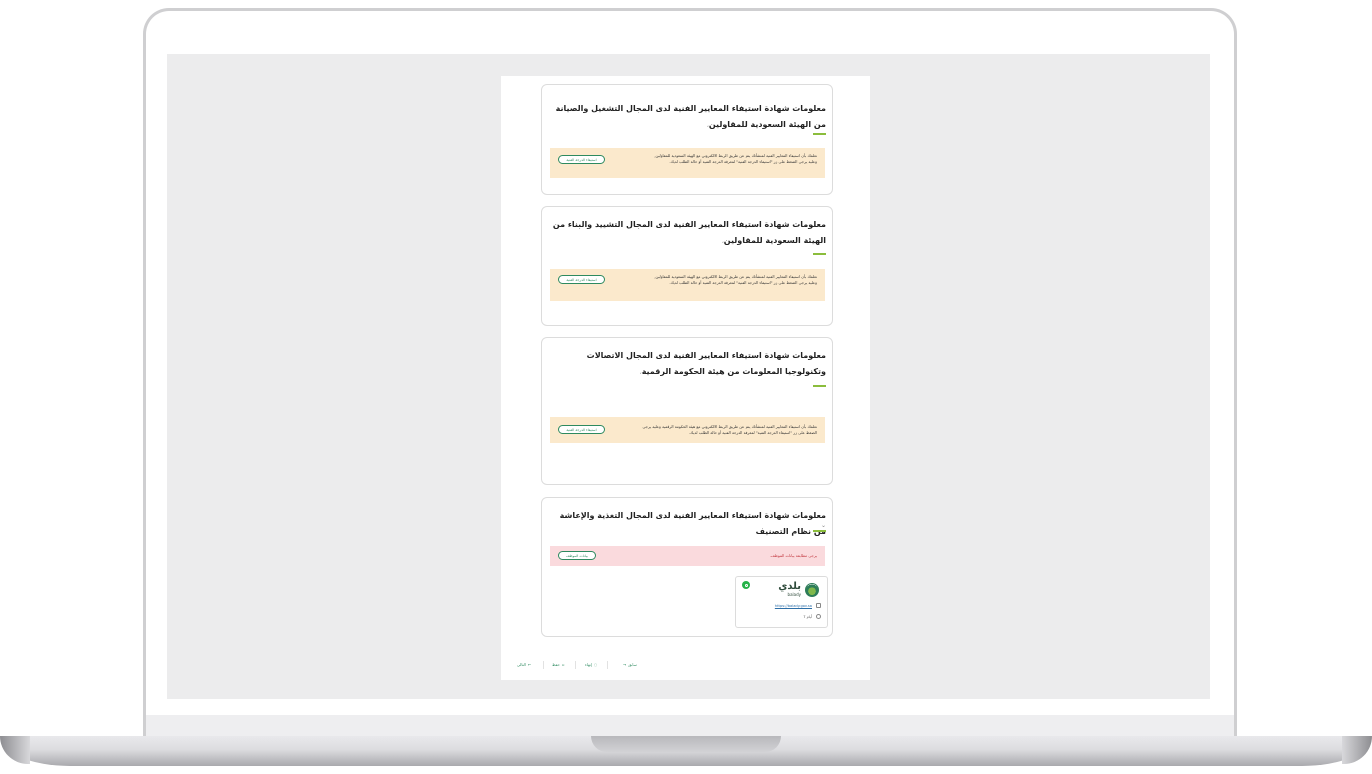 This screenshot has height=774, width=1372. Describe the element at coordinates (686, 744) in the screenshot. I see `laptop-notch` at that location.